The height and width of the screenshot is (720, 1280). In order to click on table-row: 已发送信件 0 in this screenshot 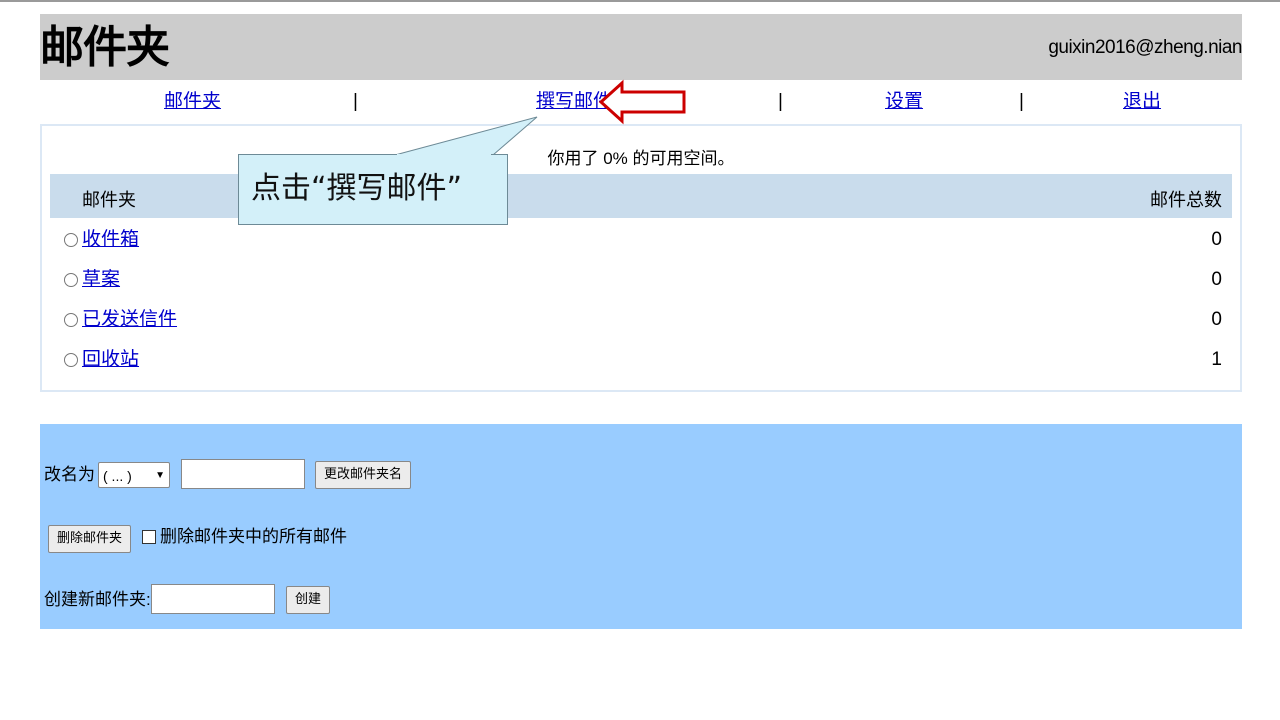, I will do `click(646, 321)`.